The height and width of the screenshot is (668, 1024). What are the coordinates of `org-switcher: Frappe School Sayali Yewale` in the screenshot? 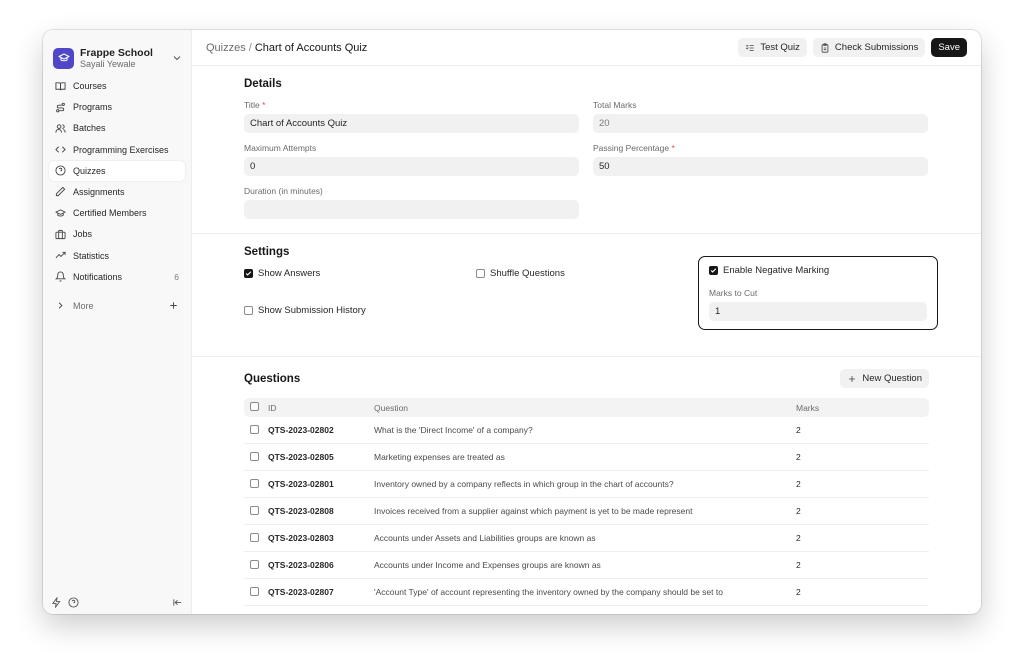 It's located at (117, 53).